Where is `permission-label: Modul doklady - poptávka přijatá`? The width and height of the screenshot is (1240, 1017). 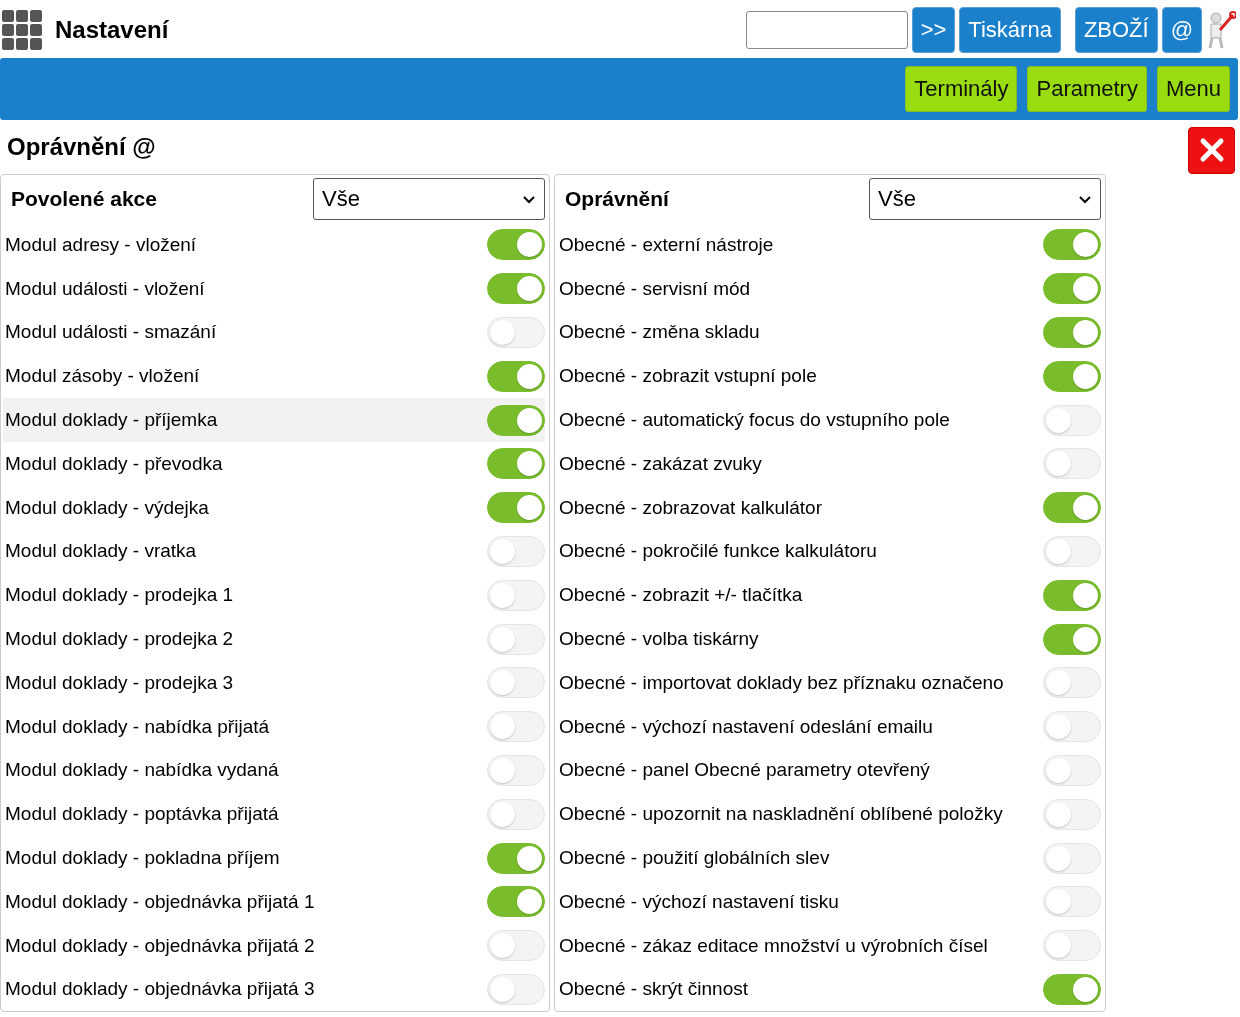
permission-label: Modul doklady - poptávka přijatá is located at coordinates (142, 814).